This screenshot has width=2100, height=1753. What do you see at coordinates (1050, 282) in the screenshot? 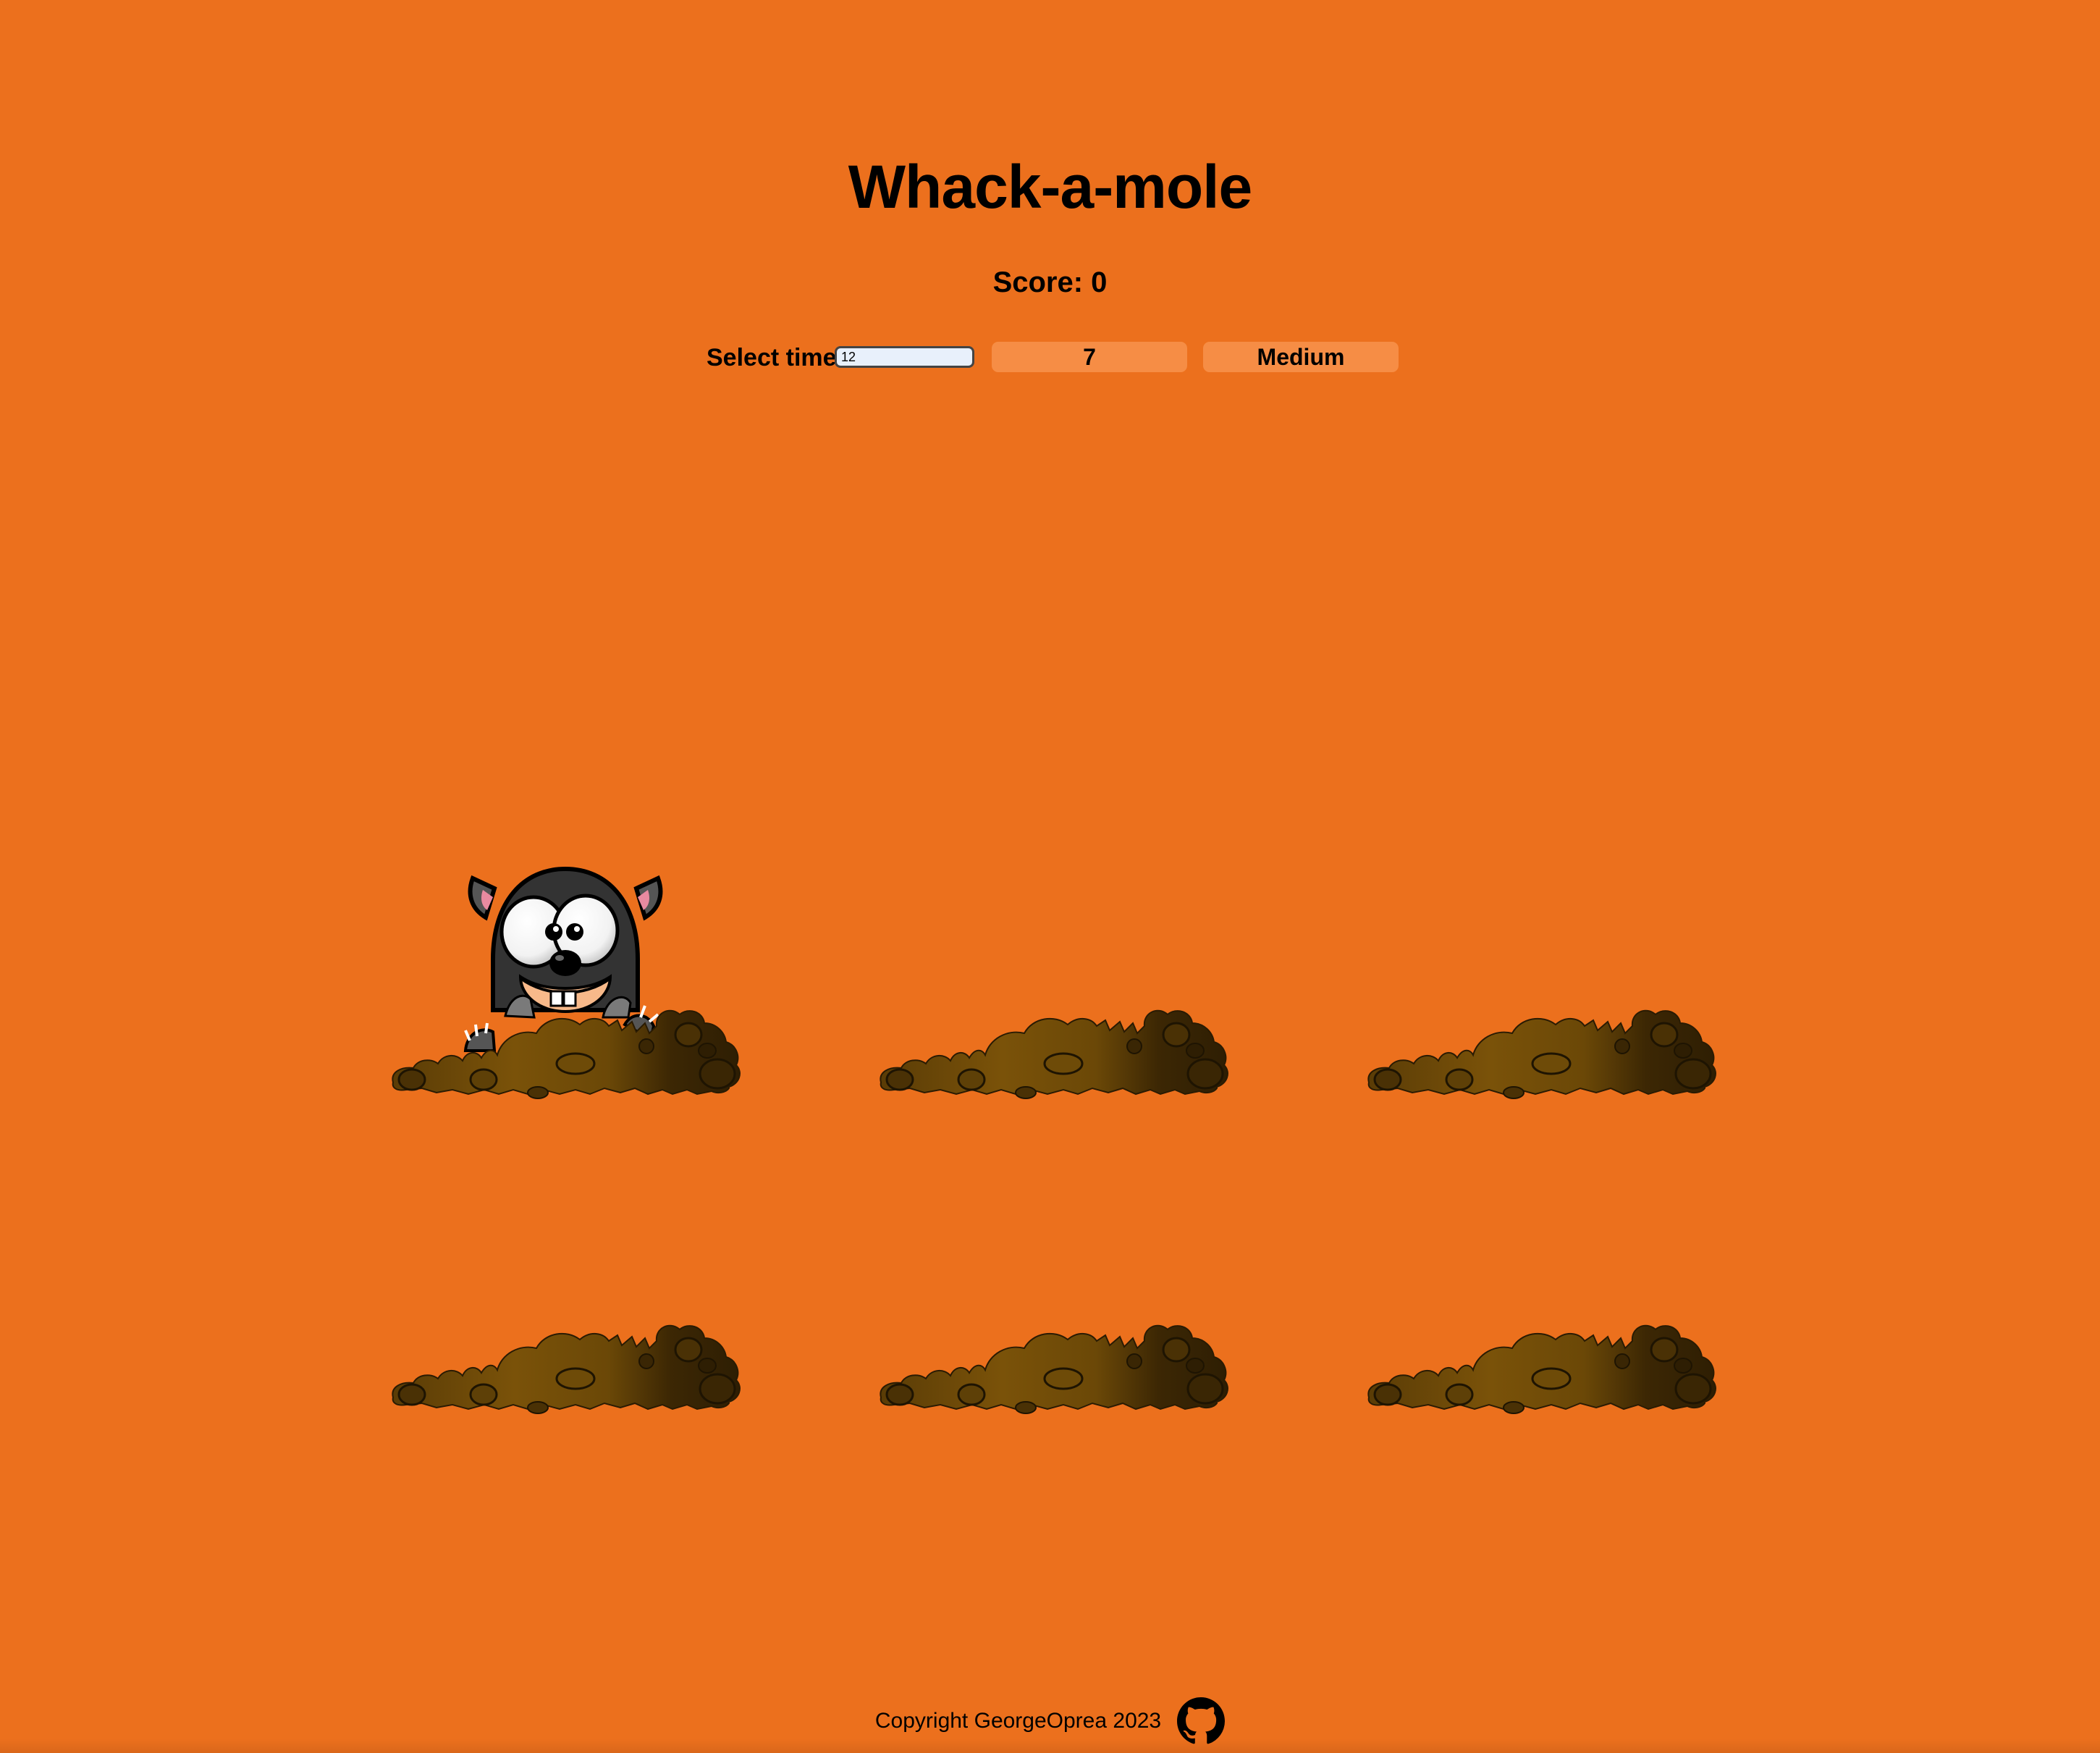
I see `score-display: Score: 0` at bounding box center [1050, 282].